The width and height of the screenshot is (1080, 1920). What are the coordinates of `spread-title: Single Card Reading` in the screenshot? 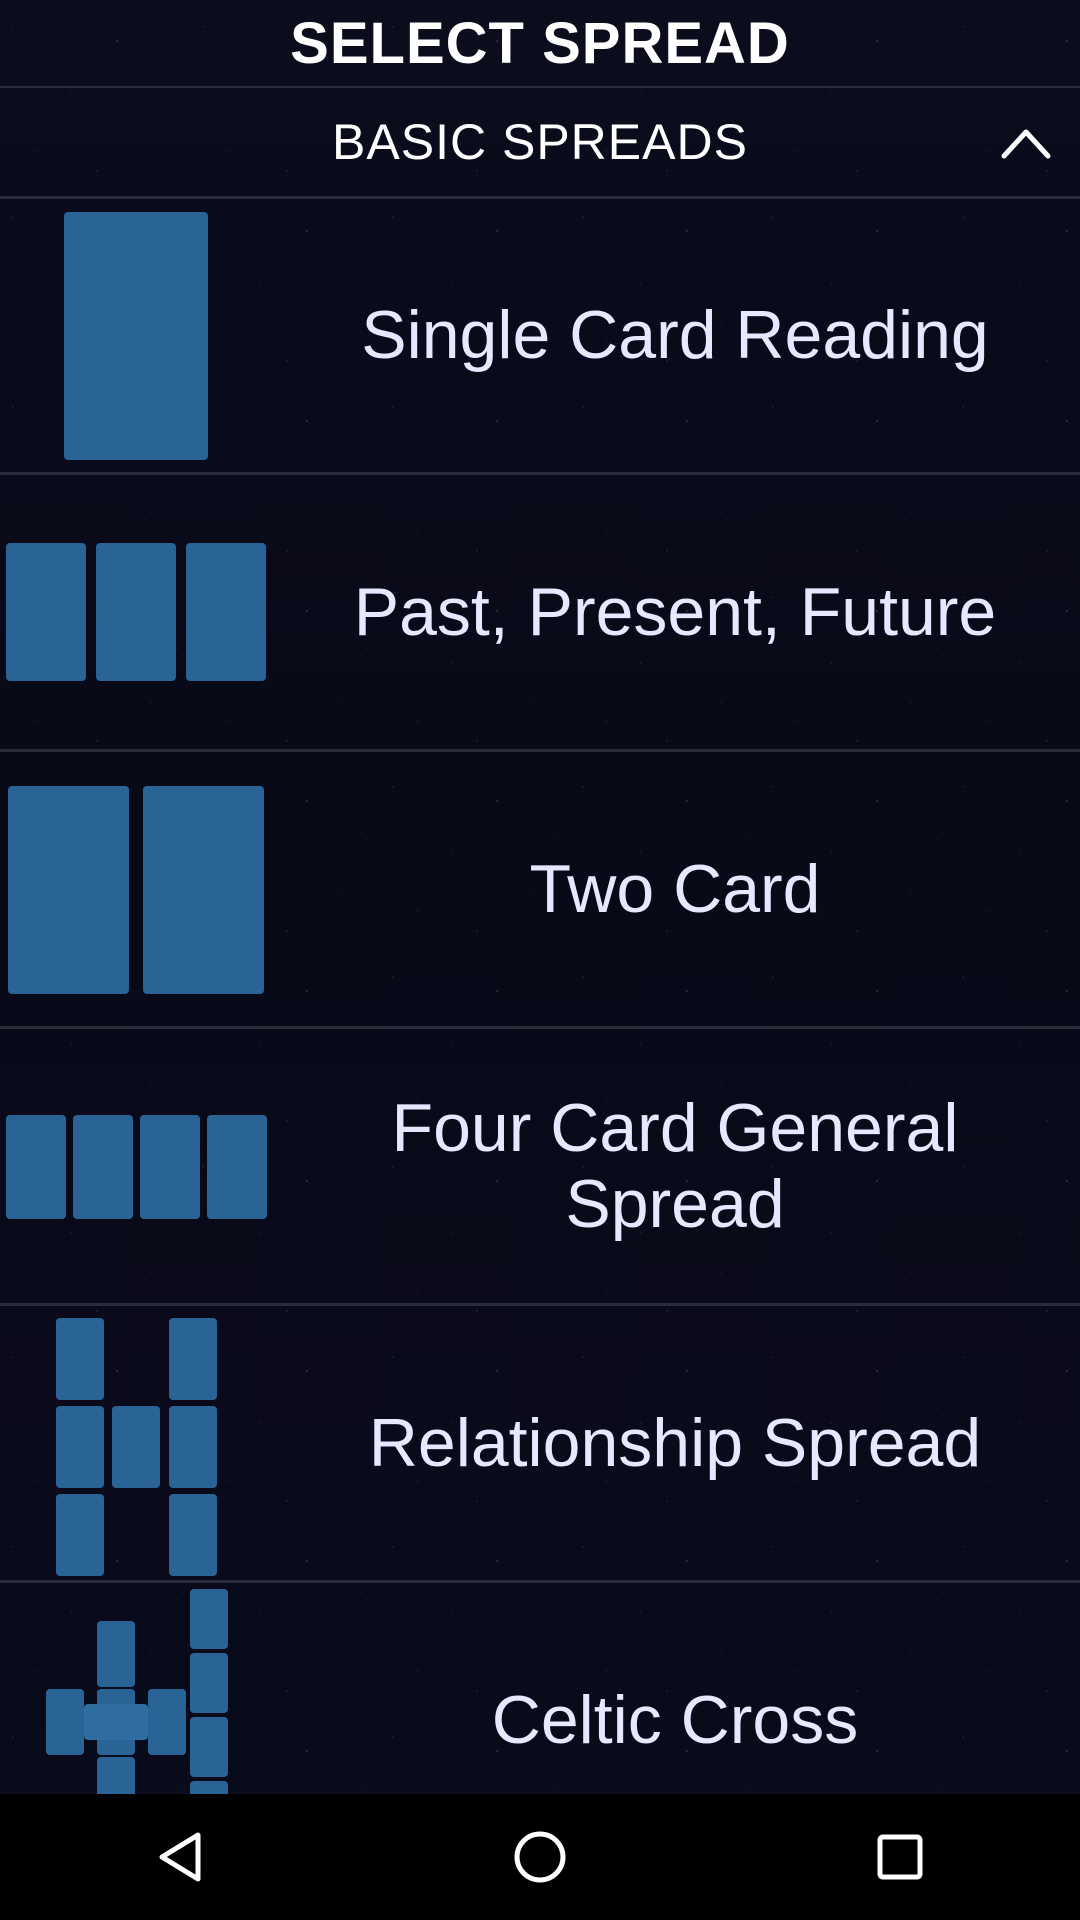 It's located at (675, 335).